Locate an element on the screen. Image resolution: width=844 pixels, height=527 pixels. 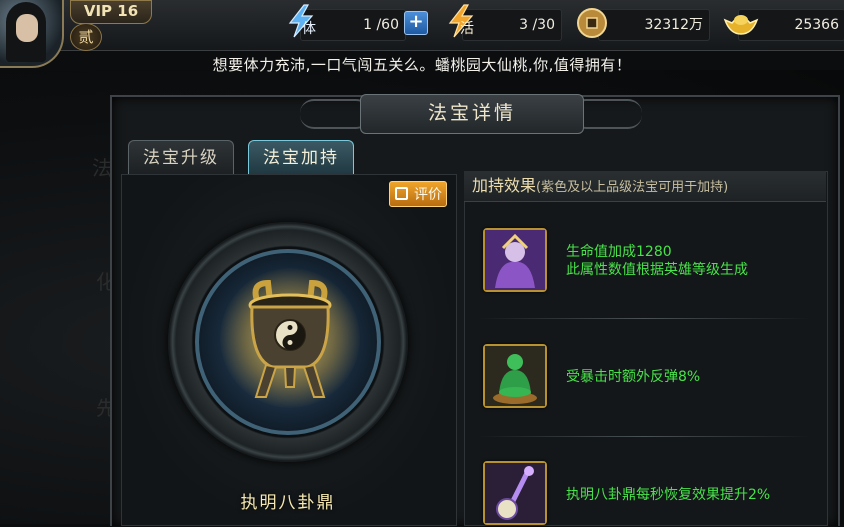
edit-icon is located at coordinates (401, 193).